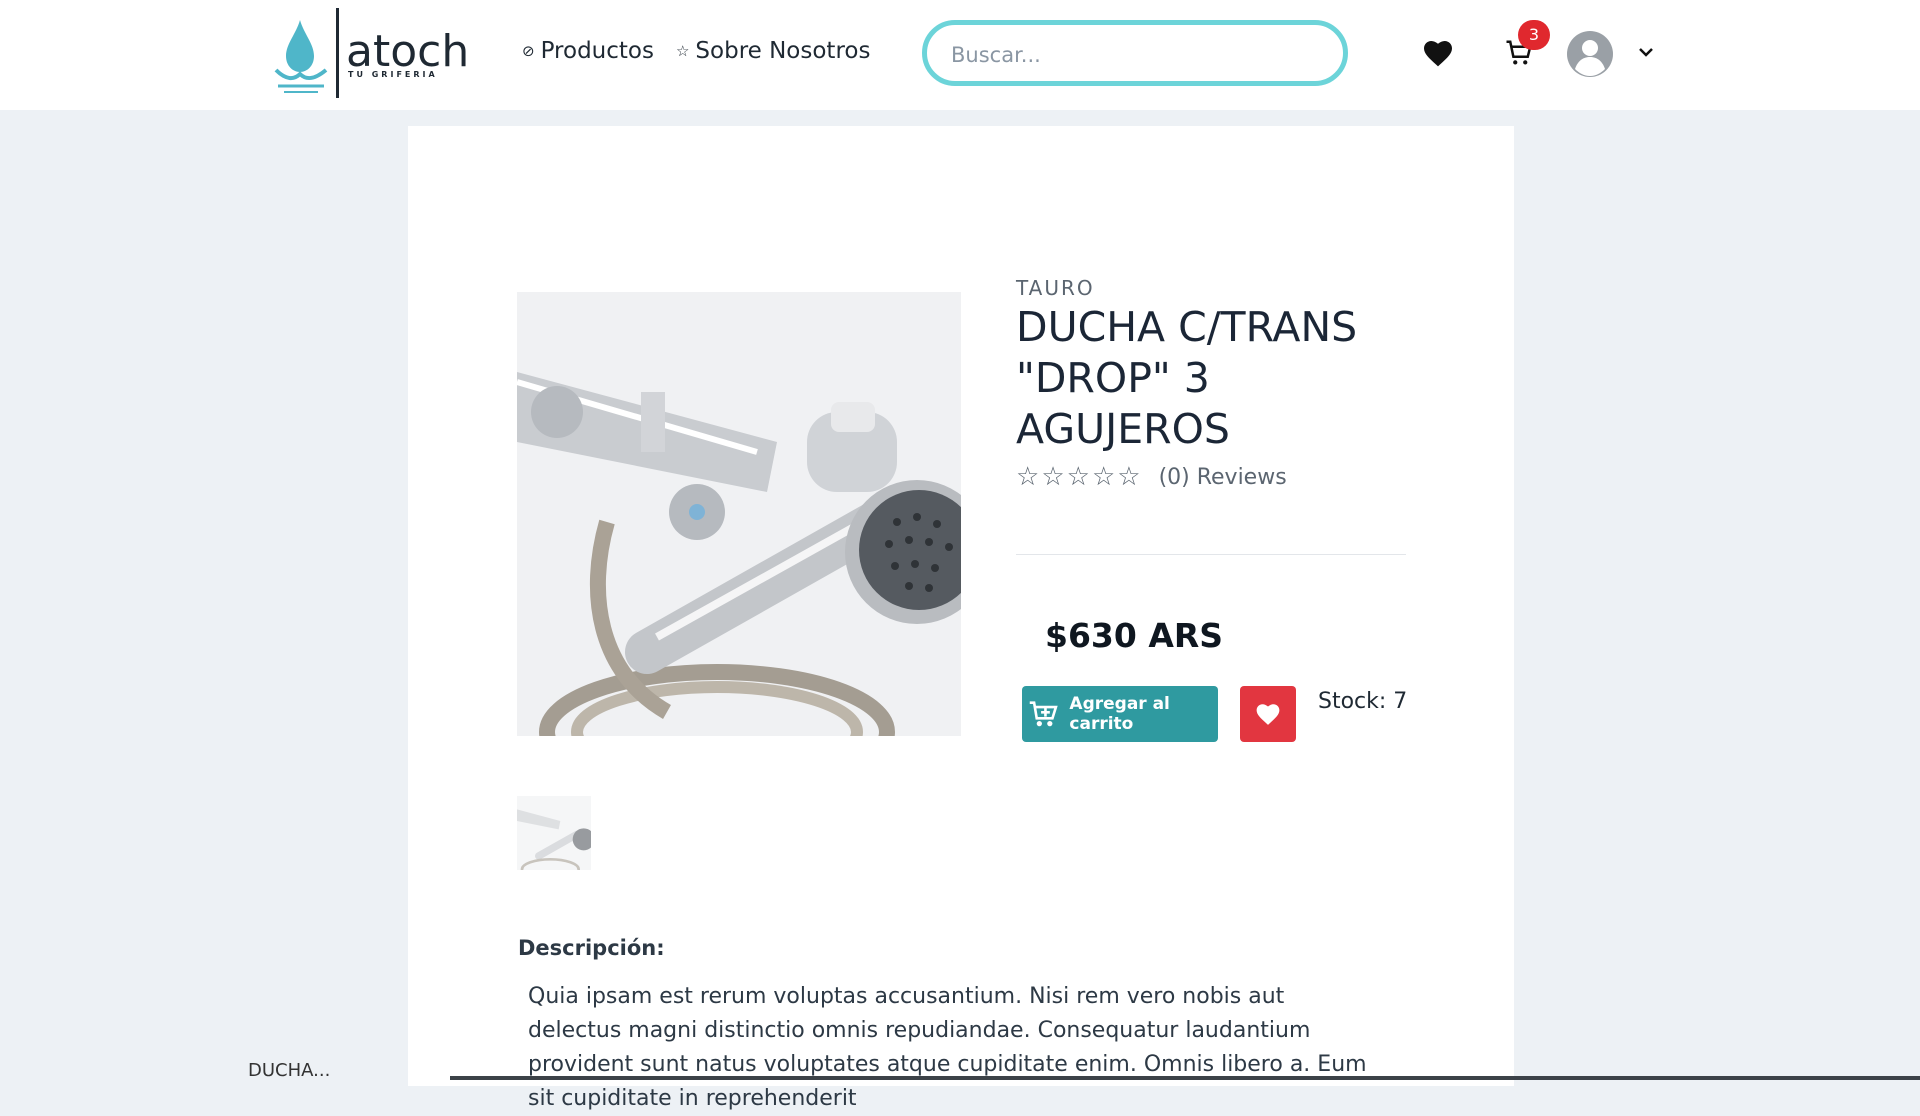 The width and height of the screenshot is (1920, 1116). Describe the element at coordinates (1363, 701) in the screenshot. I see `stock-label: Stock: 7` at that location.